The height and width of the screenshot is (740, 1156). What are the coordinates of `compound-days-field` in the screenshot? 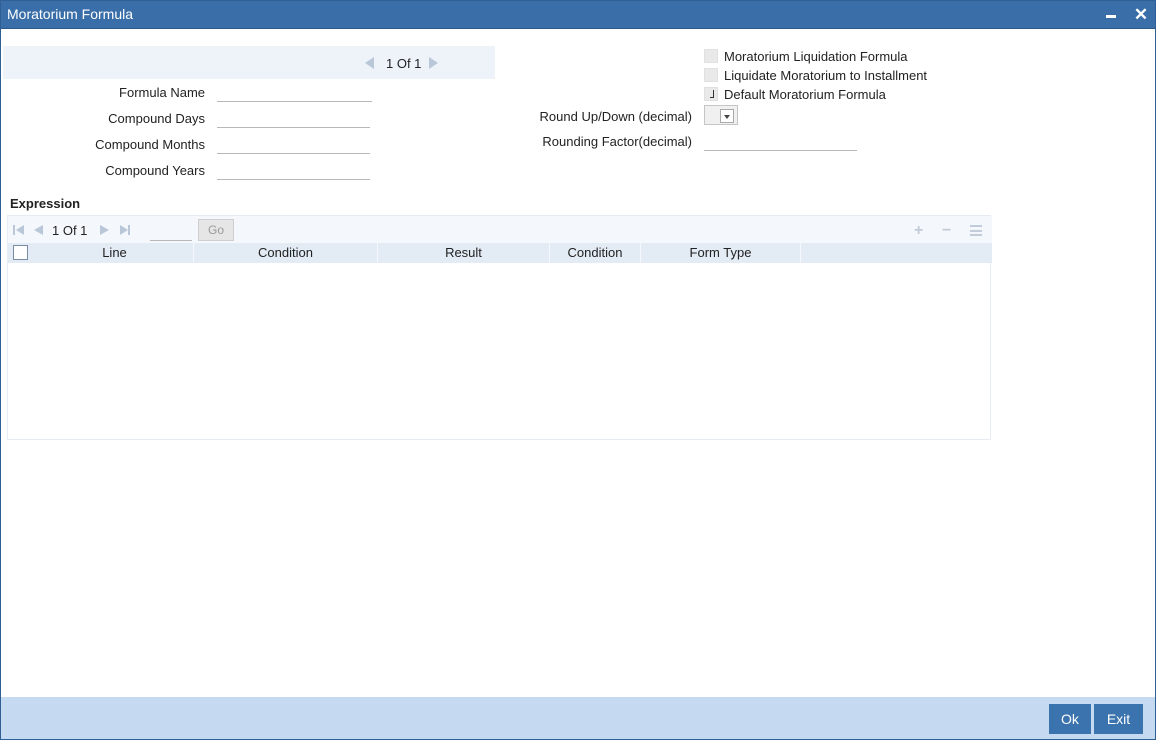 It's located at (293, 118).